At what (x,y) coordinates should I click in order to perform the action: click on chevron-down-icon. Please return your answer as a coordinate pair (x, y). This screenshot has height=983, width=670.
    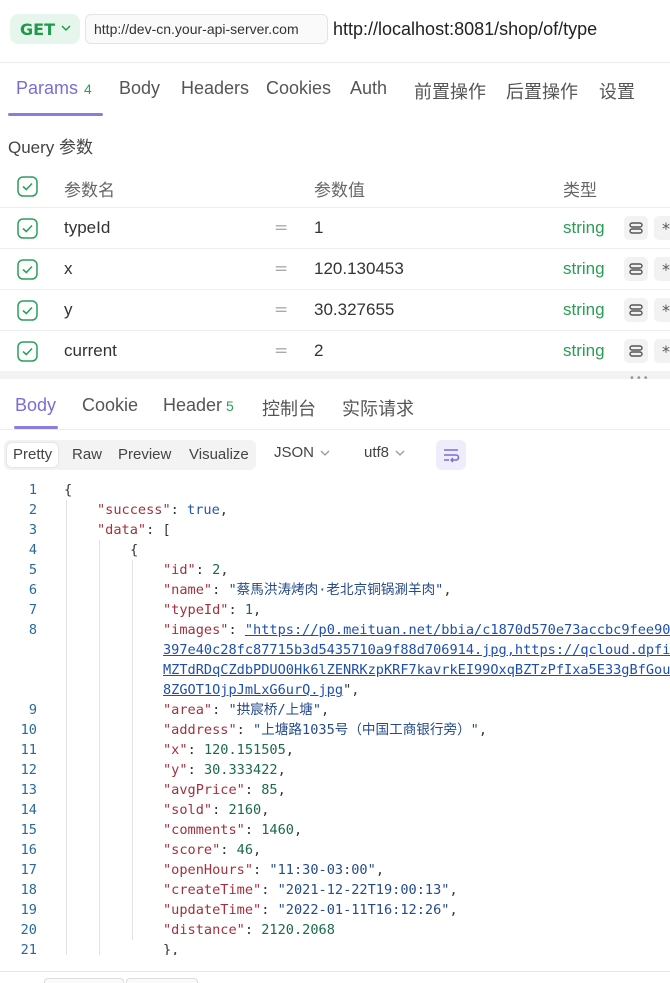
    Looking at the image, I should click on (66, 28).